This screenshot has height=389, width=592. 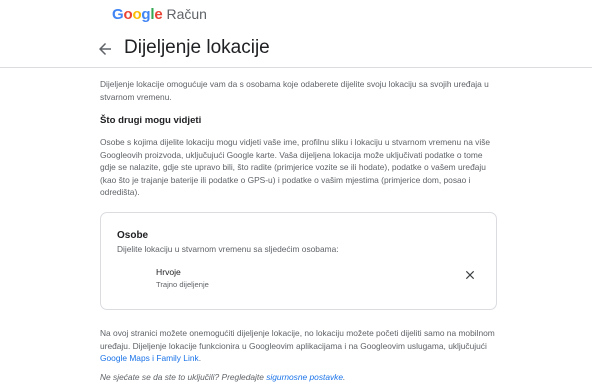 I want to click on footer-text-end: ., so click(x=200, y=358).